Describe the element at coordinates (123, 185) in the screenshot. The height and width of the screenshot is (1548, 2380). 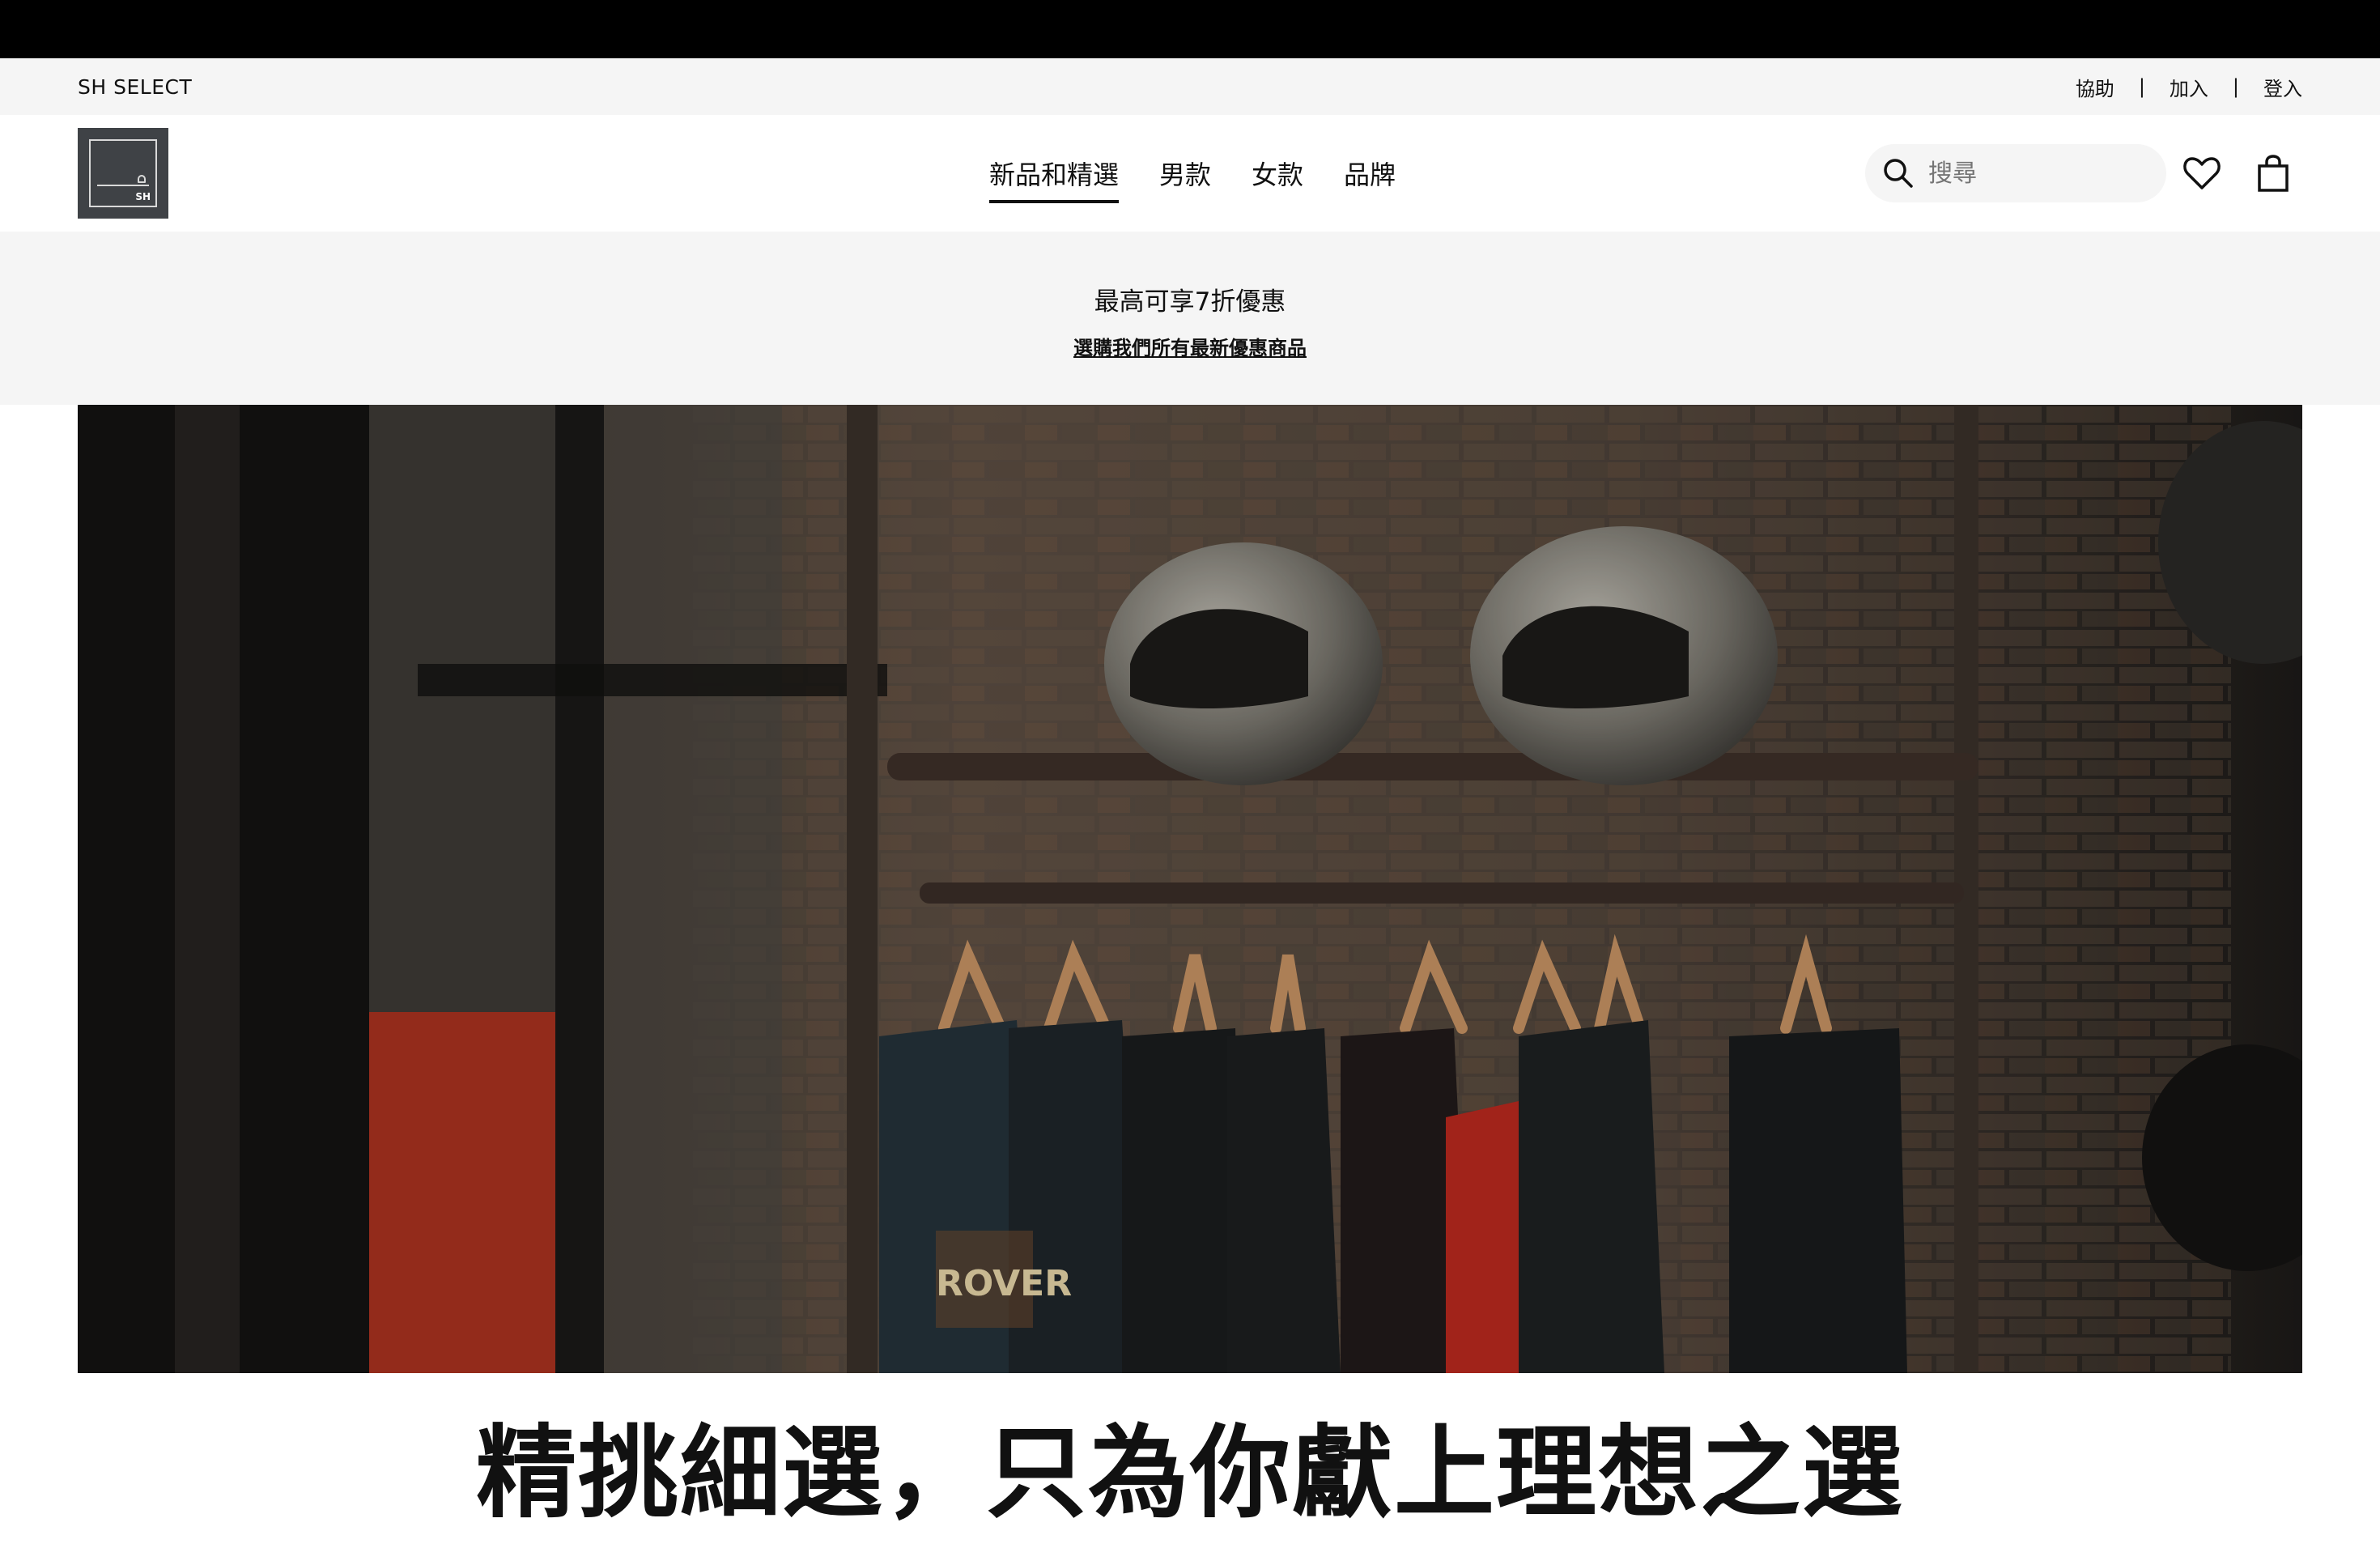
I see `logo-line` at that location.